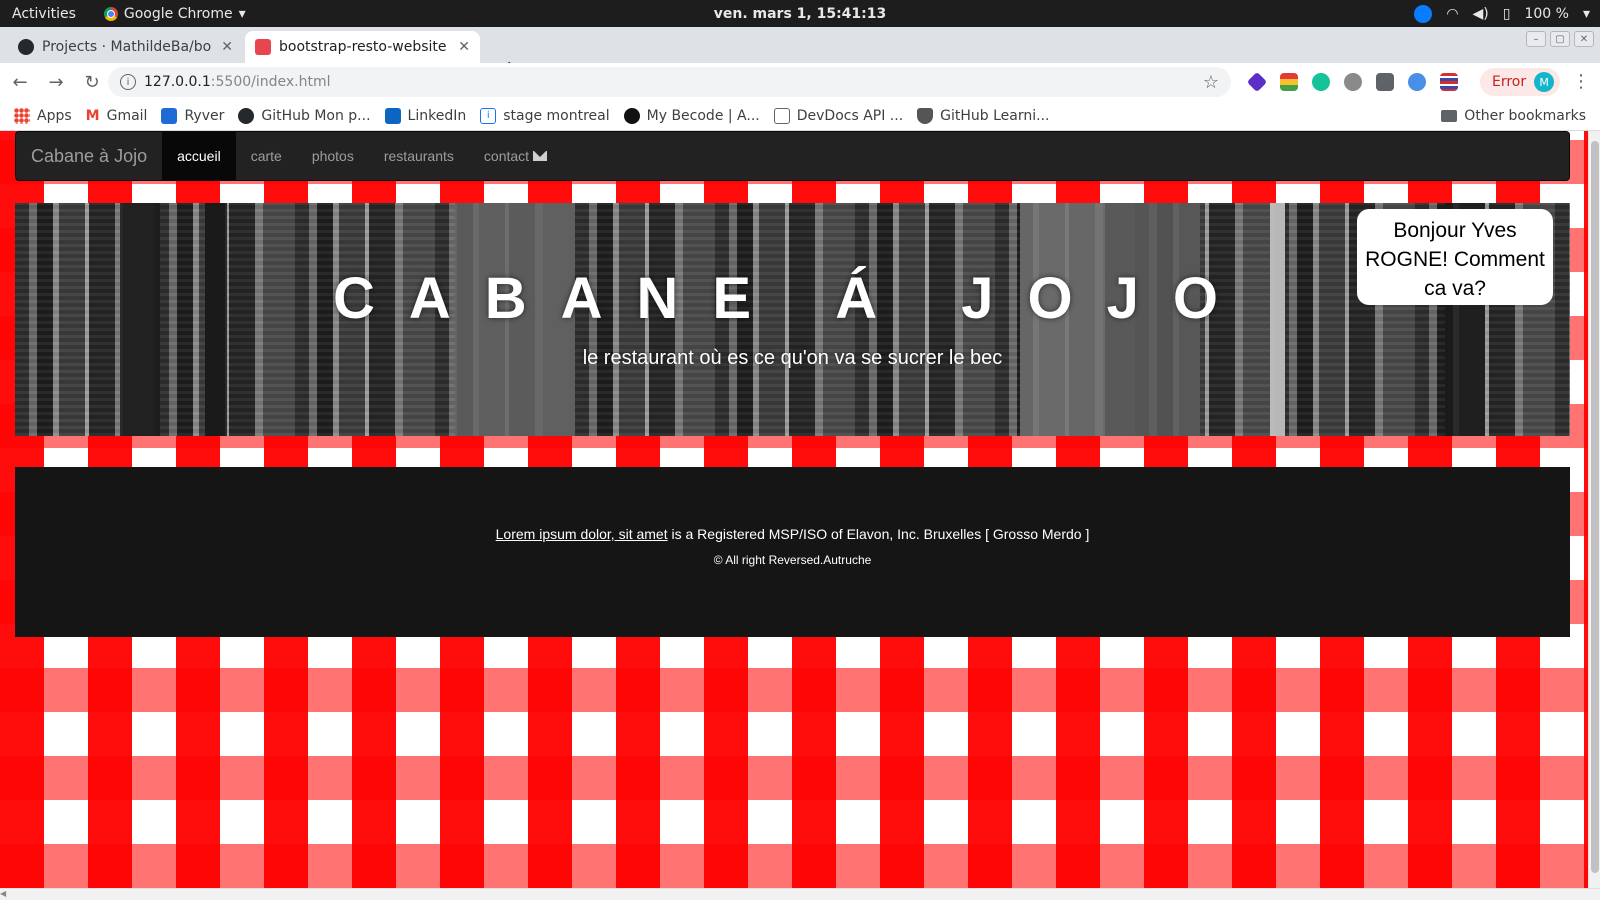 This screenshot has width=1600, height=900. I want to click on nav-contact: contact, so click(515, 156).